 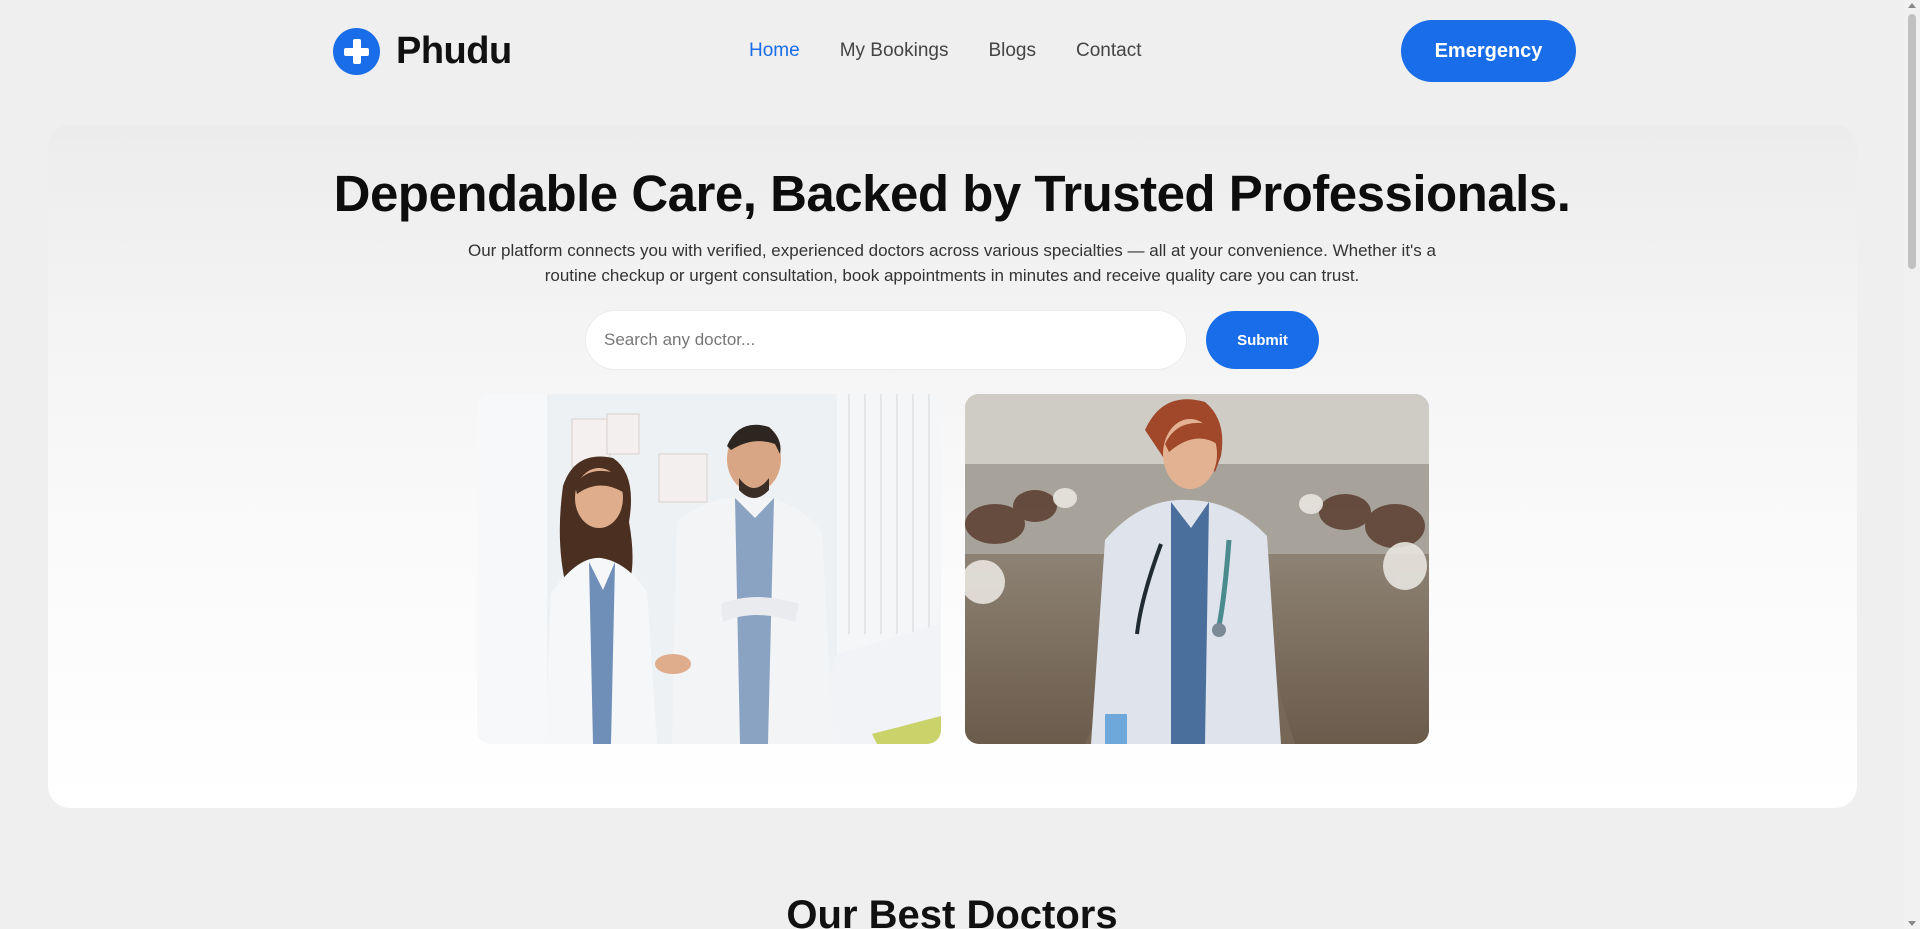 I want to click on nav-item-contact: Contact, so click(x=1108, y=51).